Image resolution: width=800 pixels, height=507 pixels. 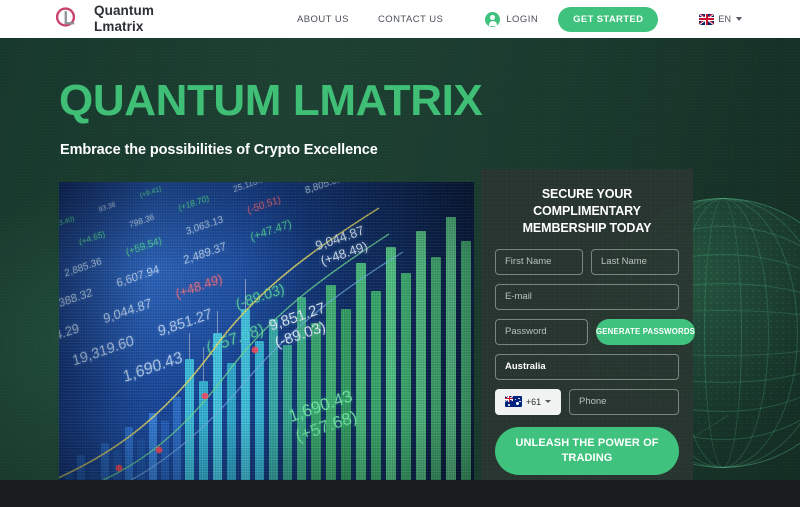 I want to click on main-nav: ABOUT US CONTACT US, so click(x=370, y=19).